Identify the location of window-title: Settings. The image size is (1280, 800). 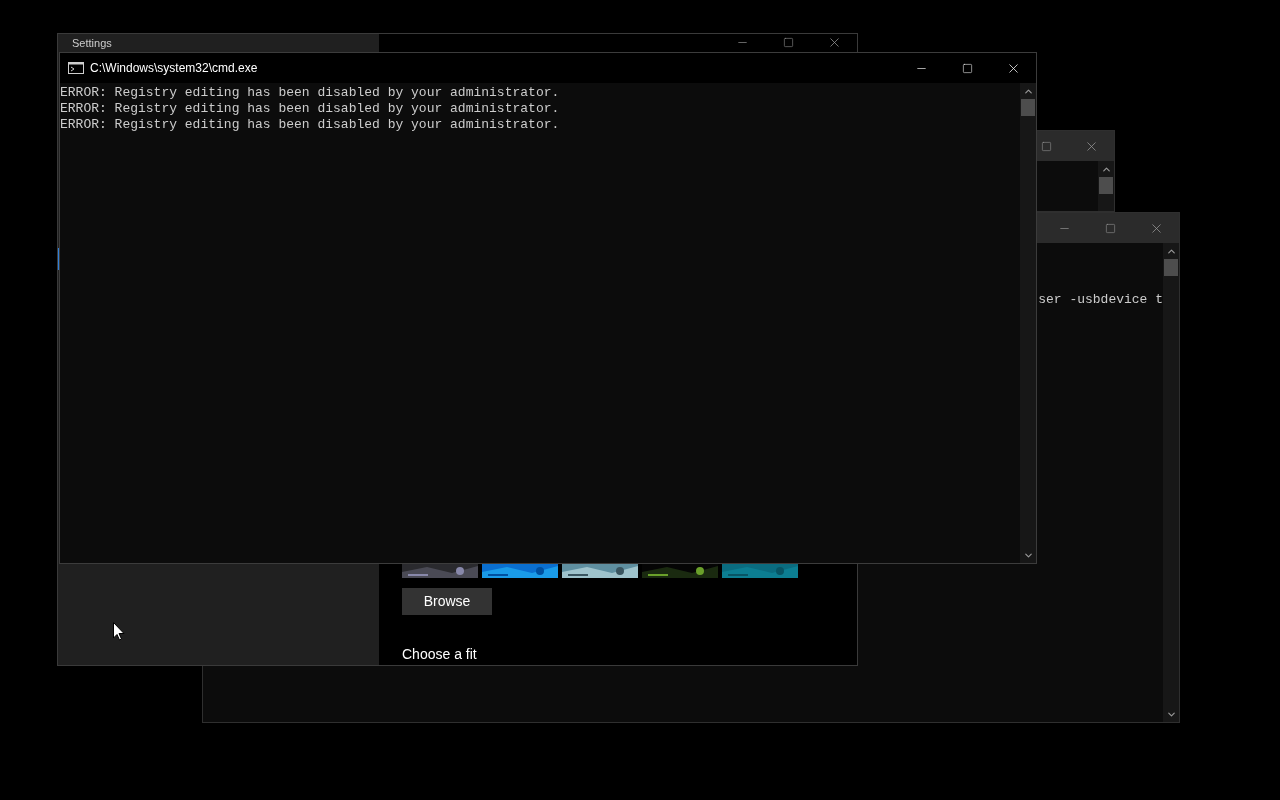
(92, 43).